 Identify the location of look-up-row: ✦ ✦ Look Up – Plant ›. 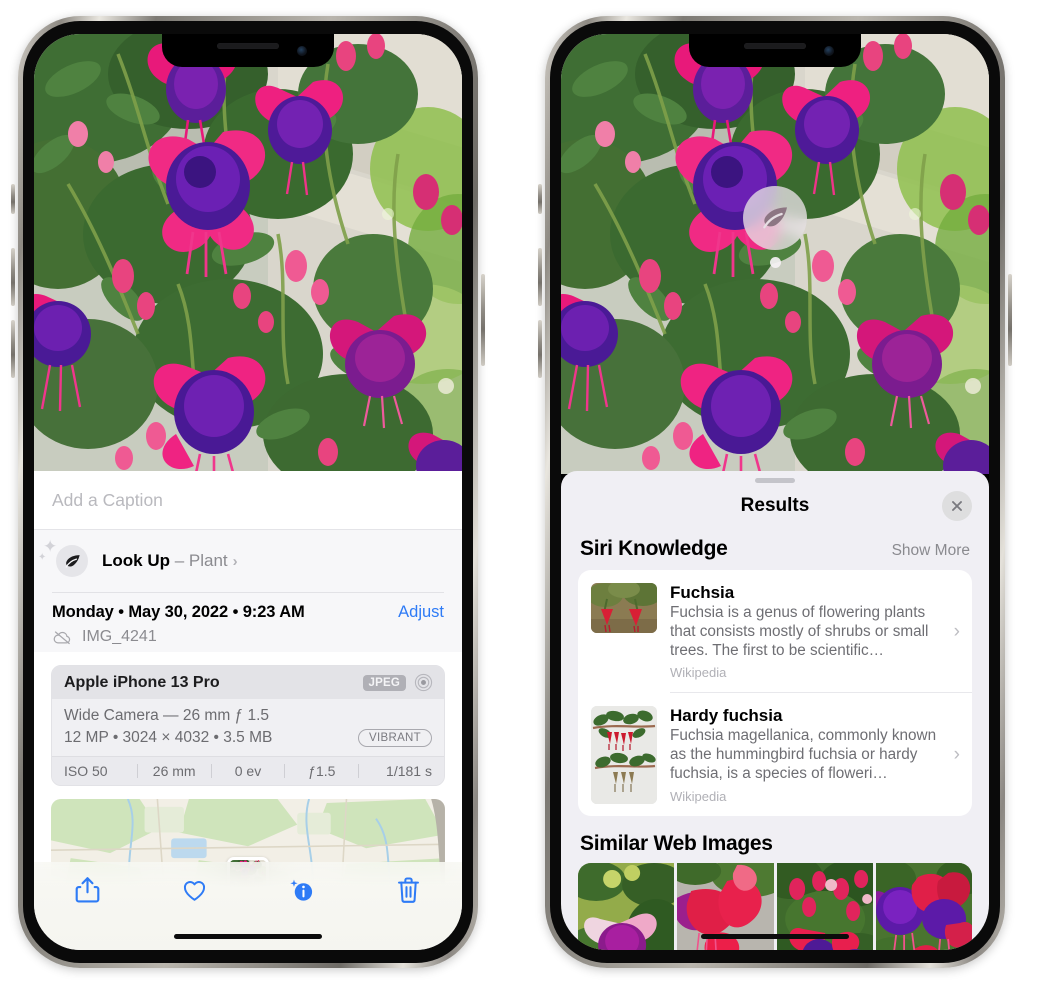
(248, 561).